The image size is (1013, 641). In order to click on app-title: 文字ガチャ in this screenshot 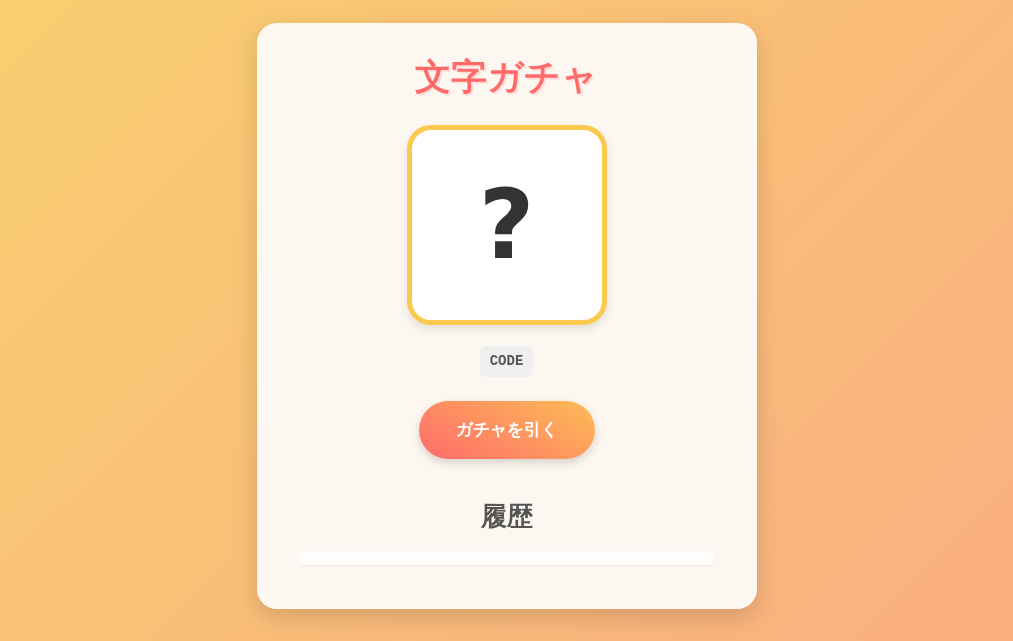, I will do `click(506, 77)`.